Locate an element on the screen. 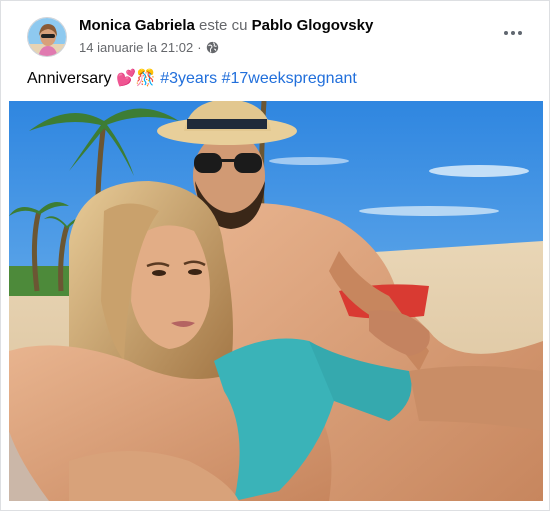 The width and height of the screenshot is (550, 511). caption-emojis: 💕🎊 is located at coordinates (135, 78).